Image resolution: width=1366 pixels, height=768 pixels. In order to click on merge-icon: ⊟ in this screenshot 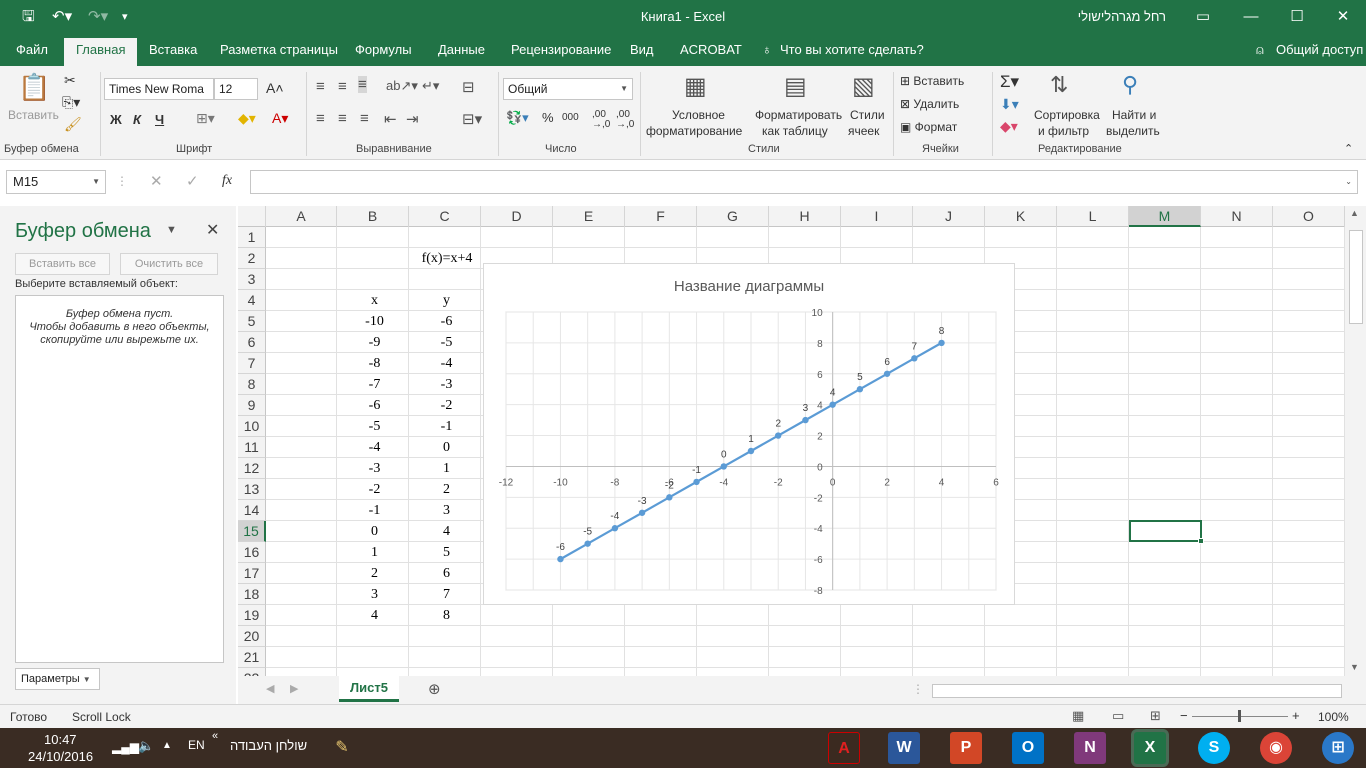, I will do `click(468, 87)`.